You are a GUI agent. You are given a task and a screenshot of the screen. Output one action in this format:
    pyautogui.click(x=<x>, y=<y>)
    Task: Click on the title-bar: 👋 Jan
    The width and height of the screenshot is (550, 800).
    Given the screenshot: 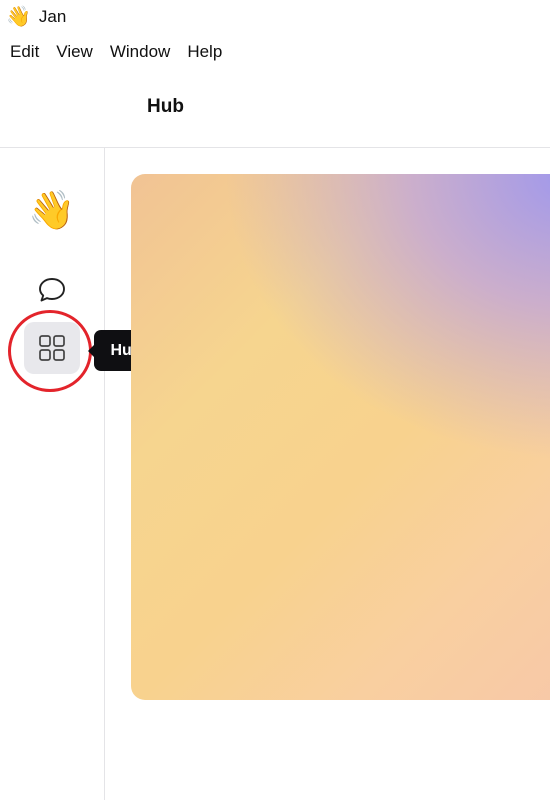 What is the action you would take?
    pyautogui.click(x=275, y=17)
    